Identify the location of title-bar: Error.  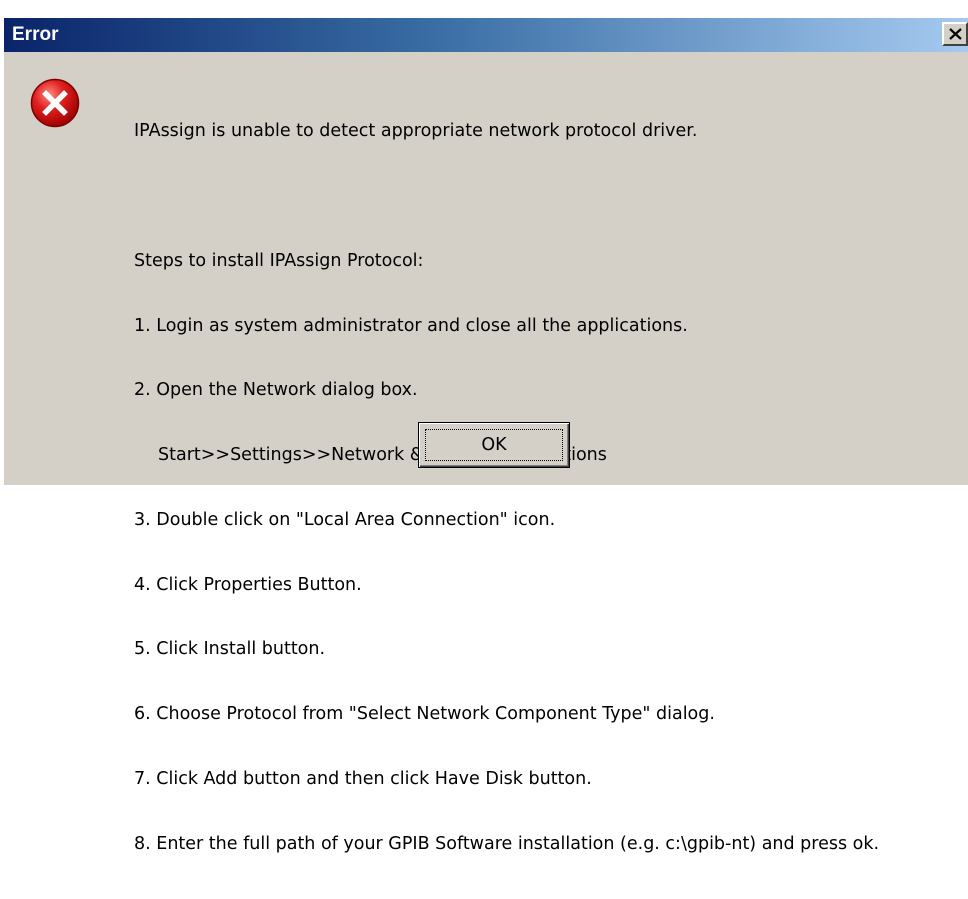
(486, 35).